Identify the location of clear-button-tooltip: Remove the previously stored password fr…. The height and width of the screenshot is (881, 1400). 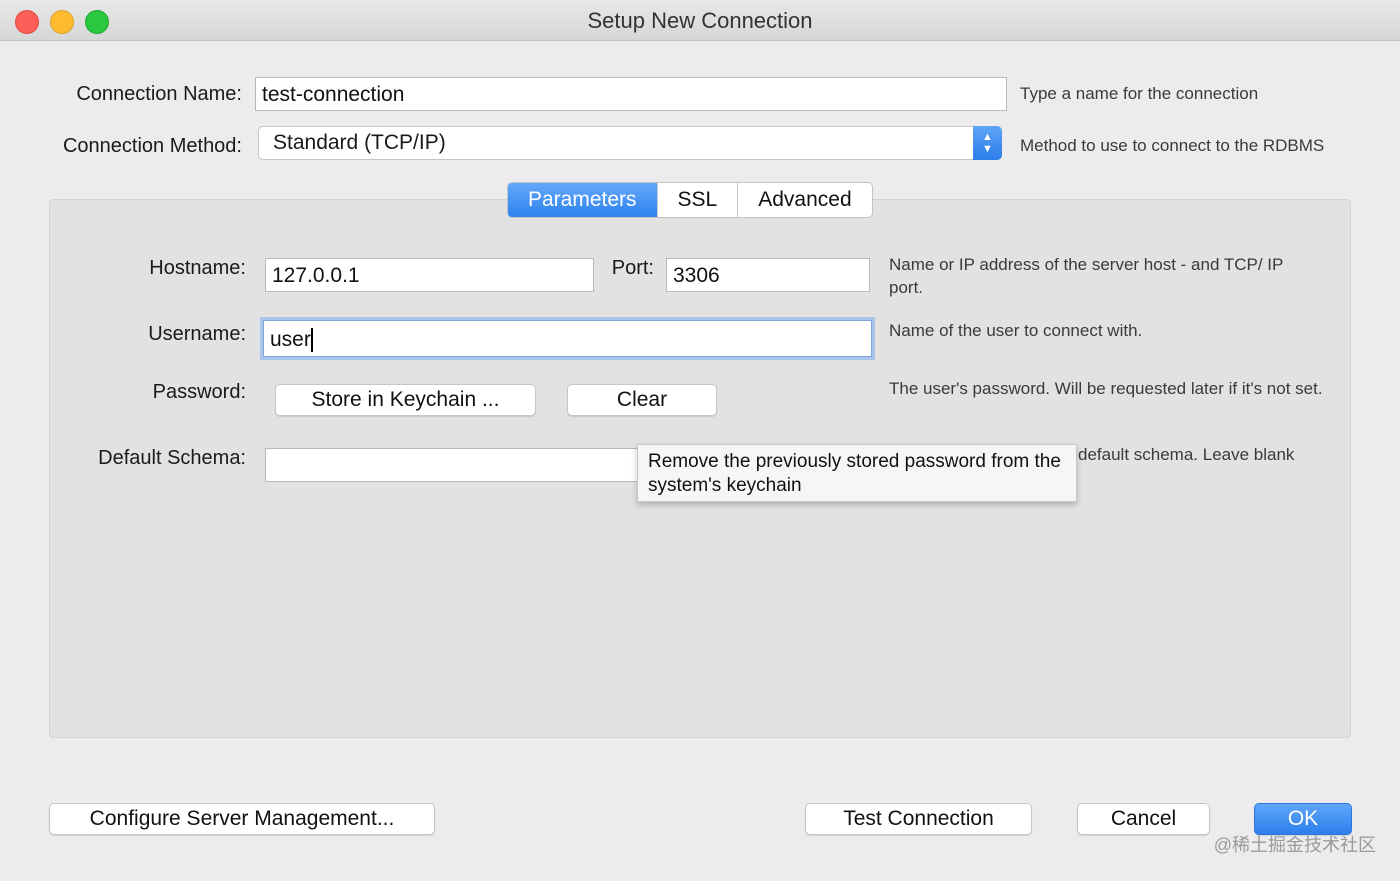
(857, 473).